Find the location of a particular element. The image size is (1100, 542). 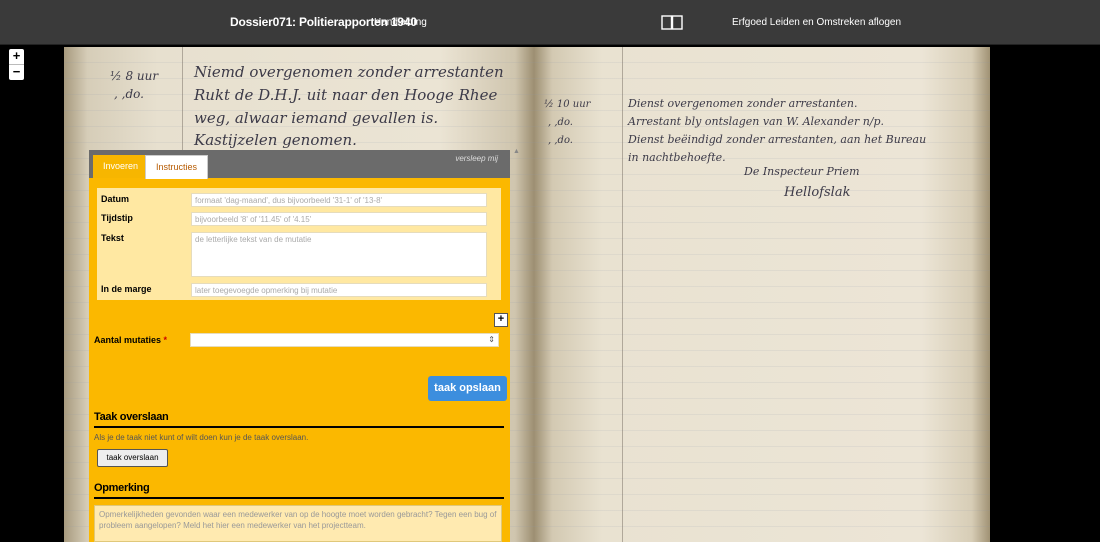

scan-signature: Hellofslak is located at coordinates (817, 192).